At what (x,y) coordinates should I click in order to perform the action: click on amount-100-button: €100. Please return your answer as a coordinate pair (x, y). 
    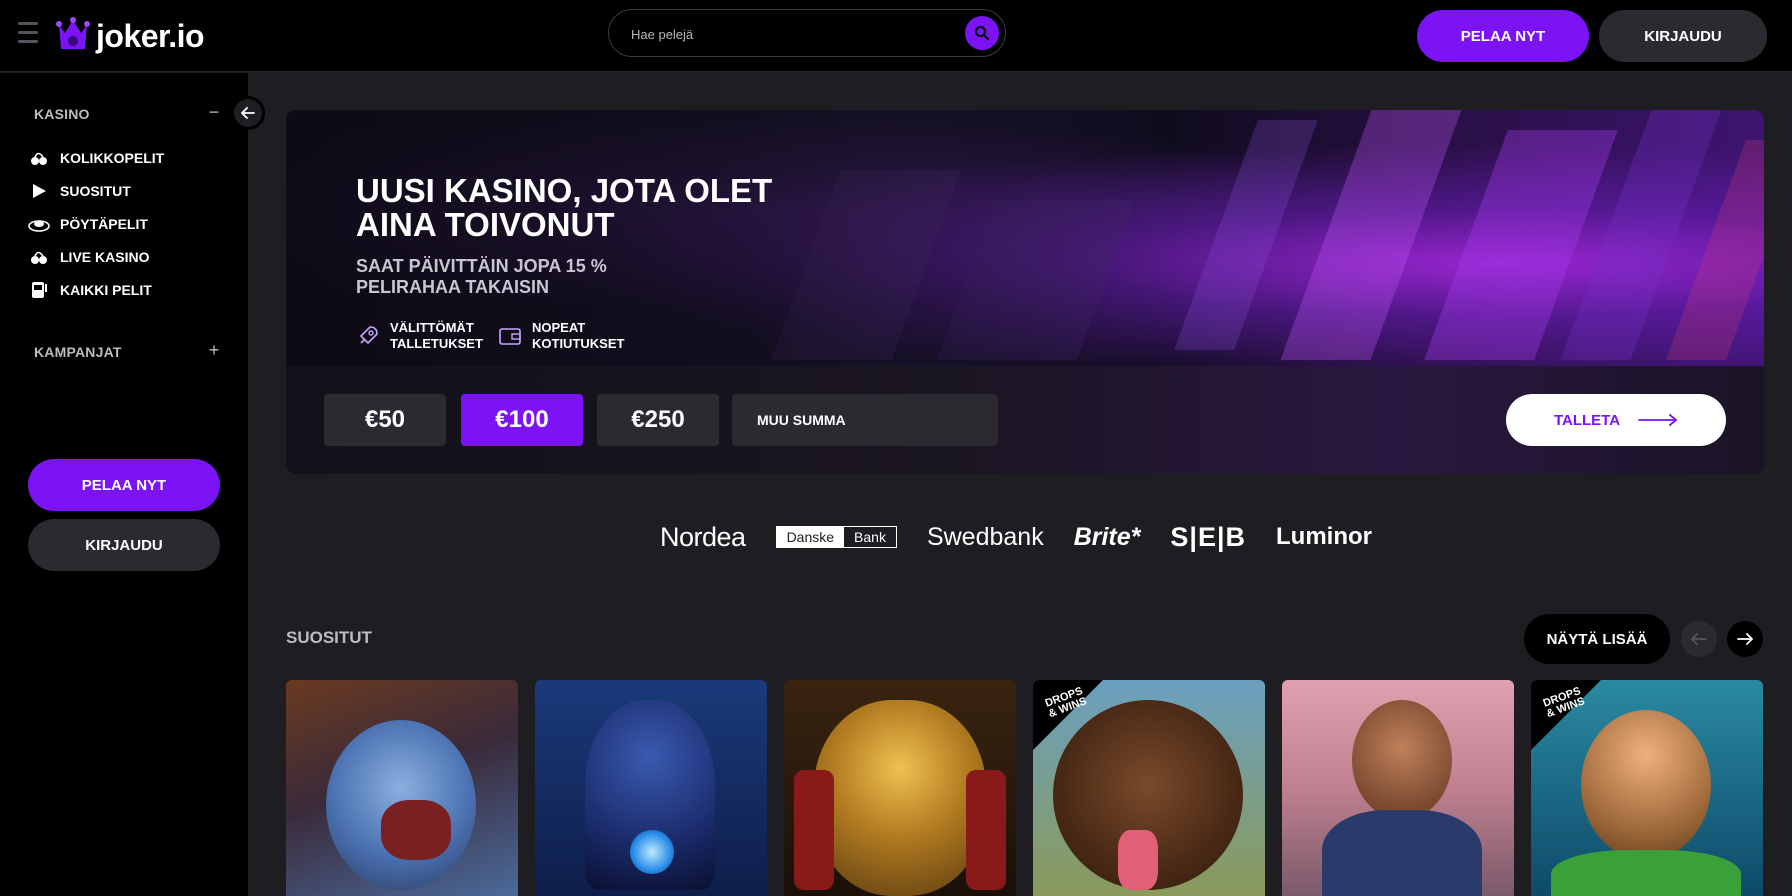
    Looking at the image, I should click on (522, 420).